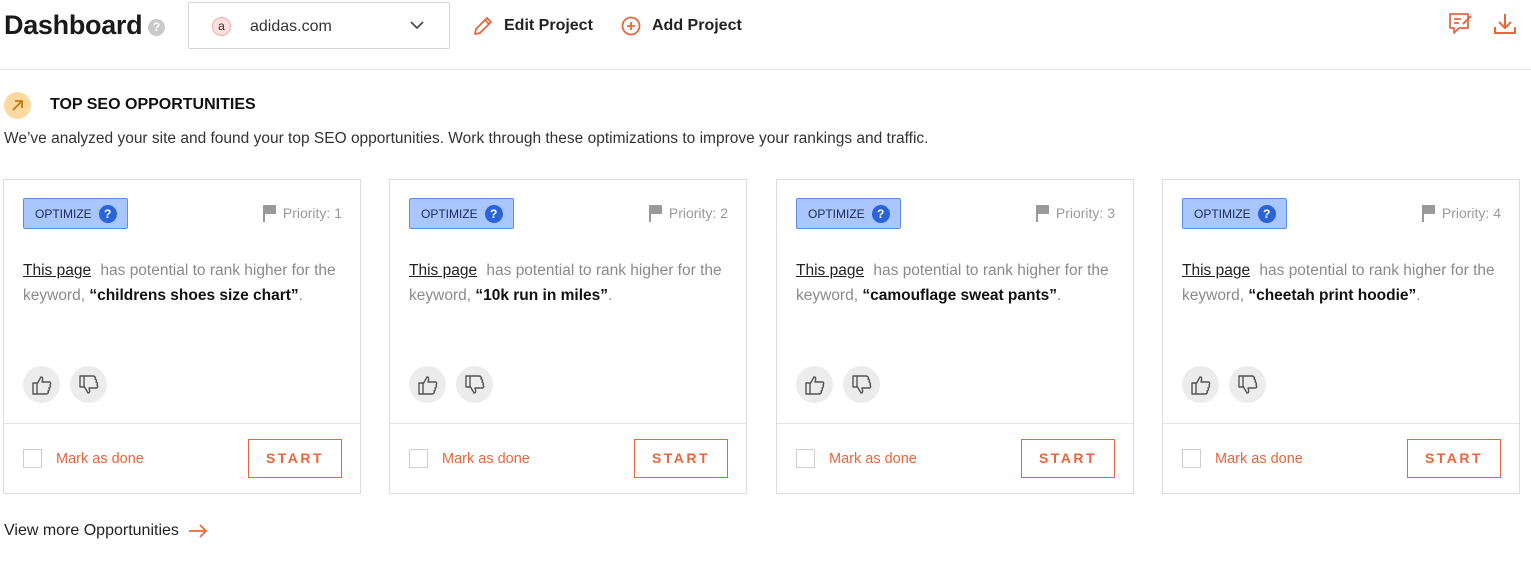  What do you see at coordinates (221, 26) in the screenshot?
I see `project-avatar: a` at bounding box center [221, 26].